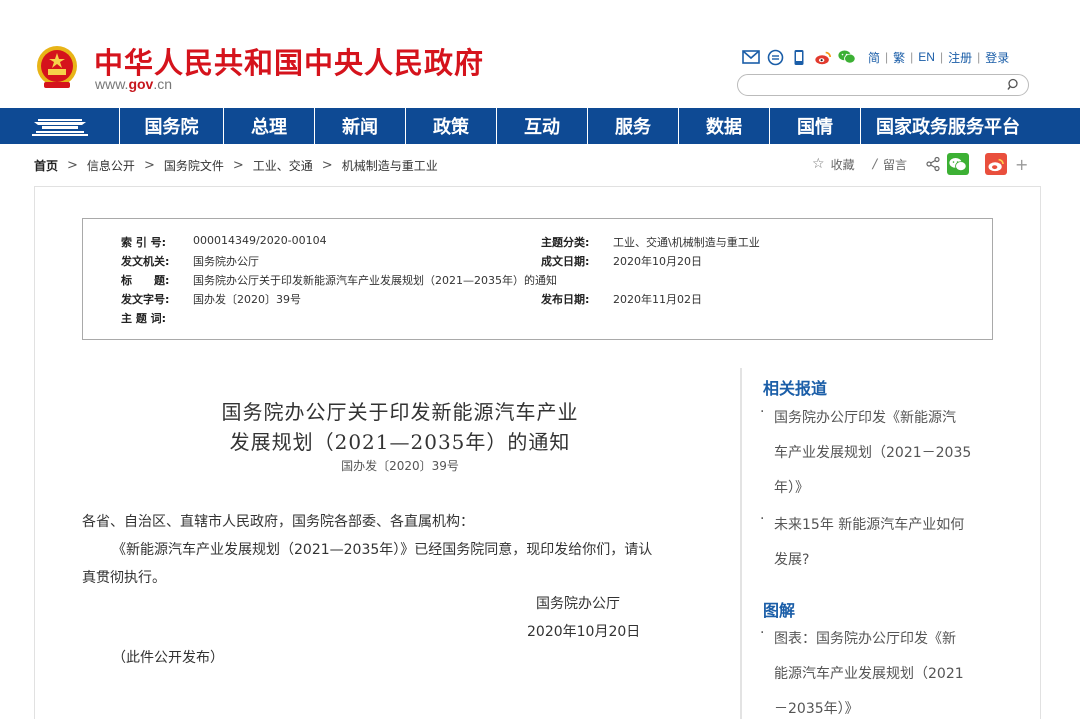 The width and height of the screenshot is (1080, 719). I want to click on related-item-line: 年）》, so click(876, 488).